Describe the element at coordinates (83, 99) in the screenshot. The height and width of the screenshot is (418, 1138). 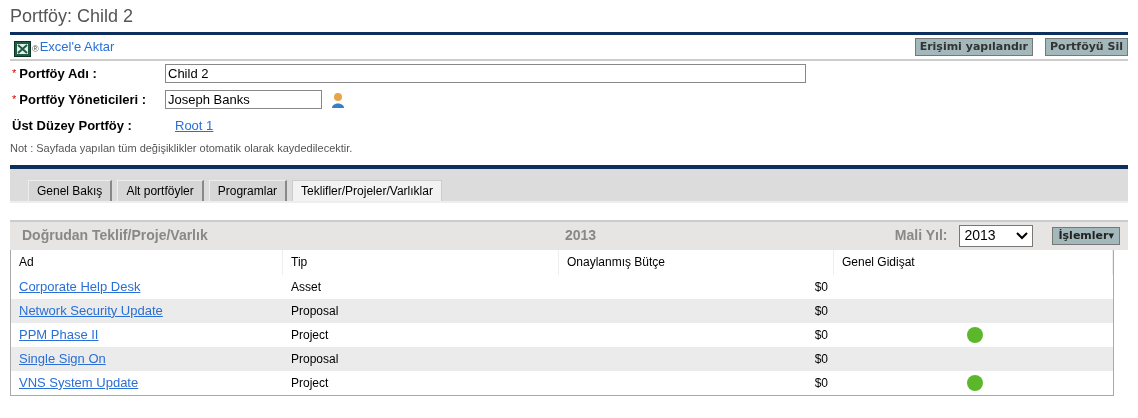
I see `field-label: Portföy Yöneticileri :` at that location.